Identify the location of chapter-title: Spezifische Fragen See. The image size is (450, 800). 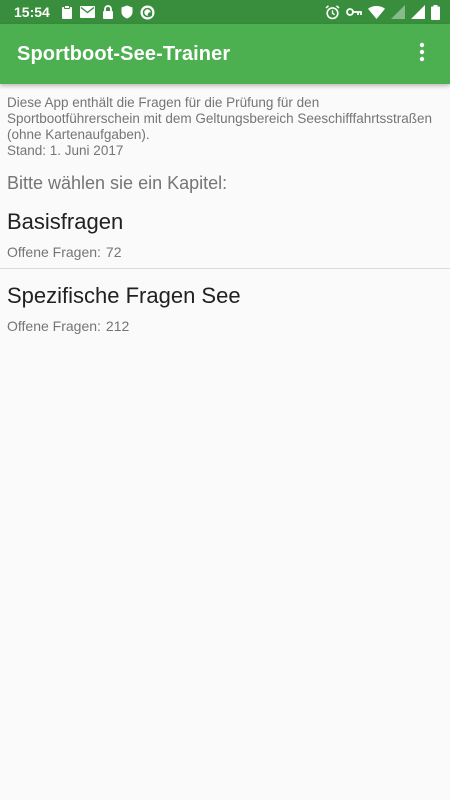
(124, 295).